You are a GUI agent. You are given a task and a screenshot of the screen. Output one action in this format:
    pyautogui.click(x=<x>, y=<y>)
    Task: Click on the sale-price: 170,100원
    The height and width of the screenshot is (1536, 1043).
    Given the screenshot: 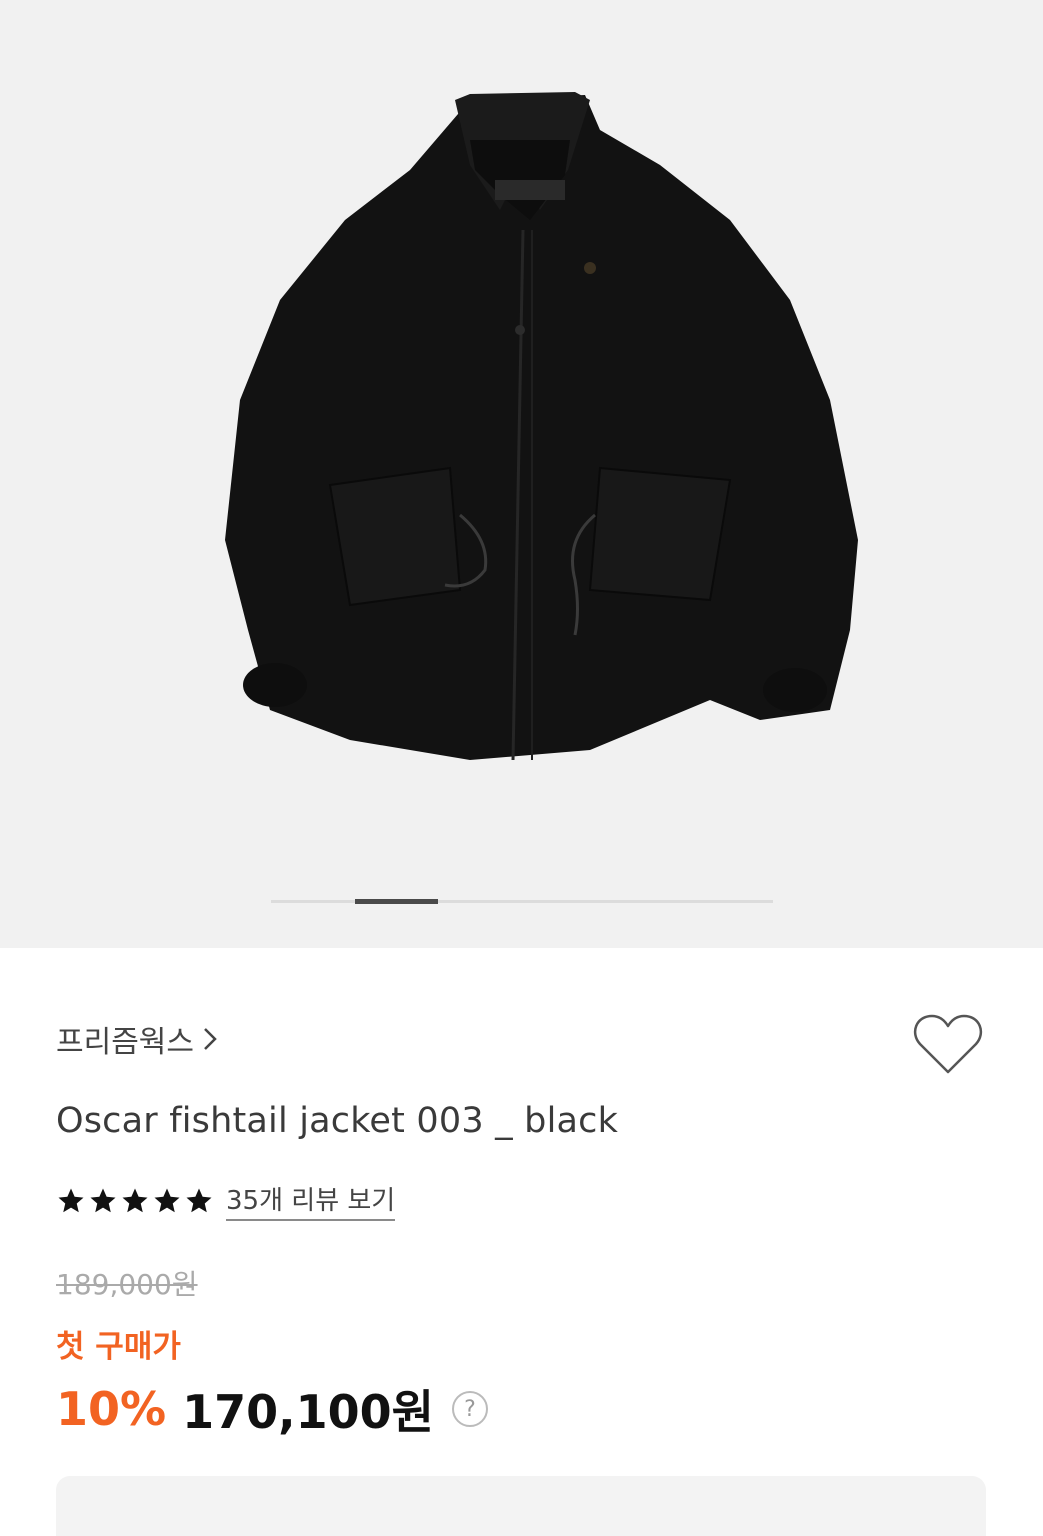 What is the action you would take?
    pyautogui.click(x=308, y=1412)
    